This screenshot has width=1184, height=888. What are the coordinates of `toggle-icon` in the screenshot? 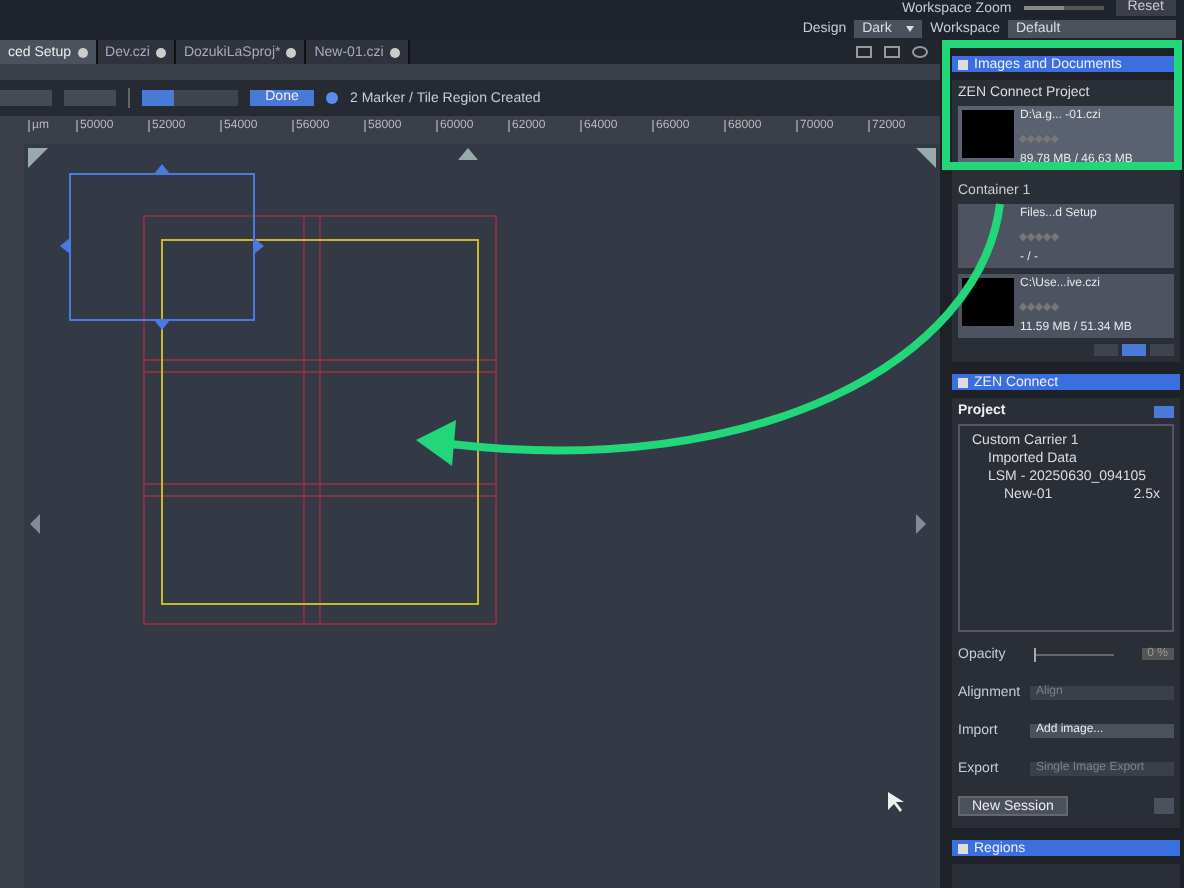 It's located at (1164, 411).